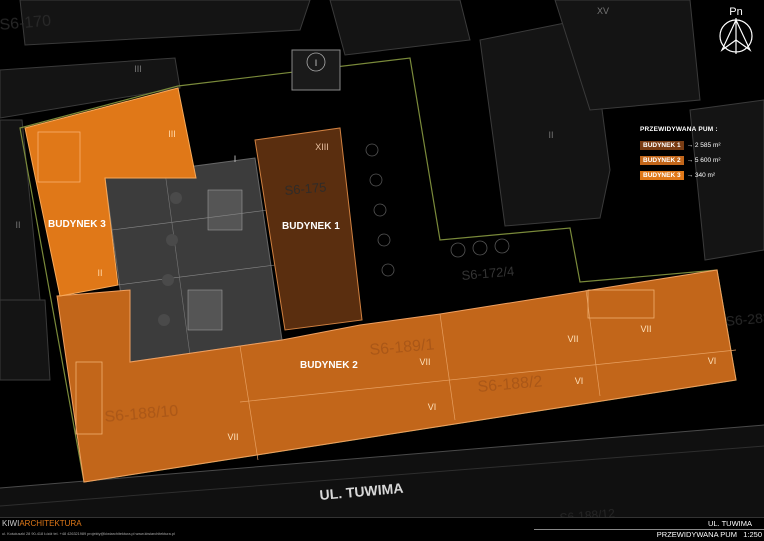 The height and width of the screenshot is (541, 764). I want to click on tree-row, so click(437, 210).